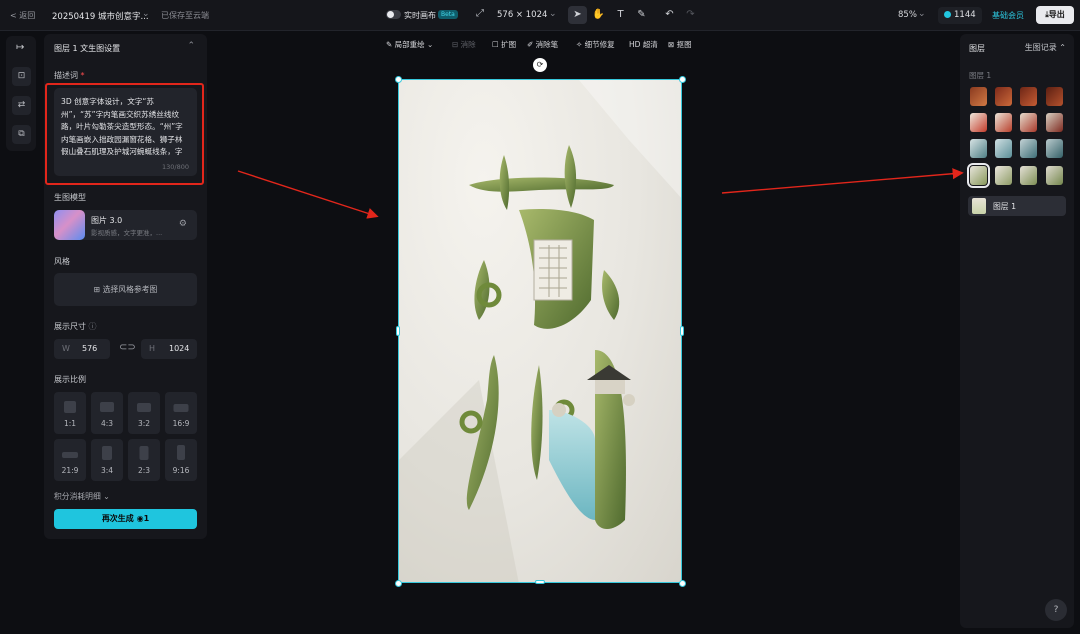  I want to click on upscale-button: HD 超清, so click(643, 44).